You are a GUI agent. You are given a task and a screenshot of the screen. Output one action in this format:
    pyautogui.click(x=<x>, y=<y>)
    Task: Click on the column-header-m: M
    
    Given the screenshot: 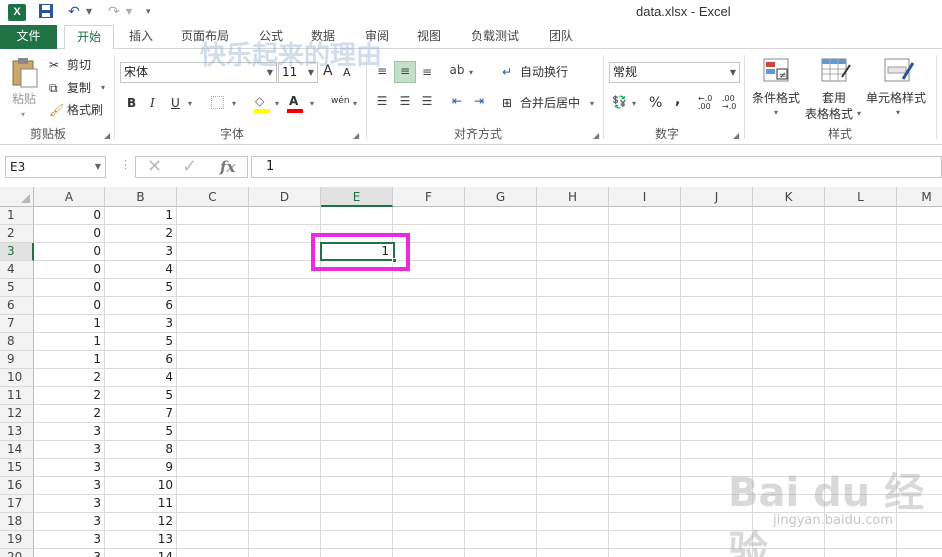 What is the action you would take?
    pyautogui.click(x=919, y=197)
    